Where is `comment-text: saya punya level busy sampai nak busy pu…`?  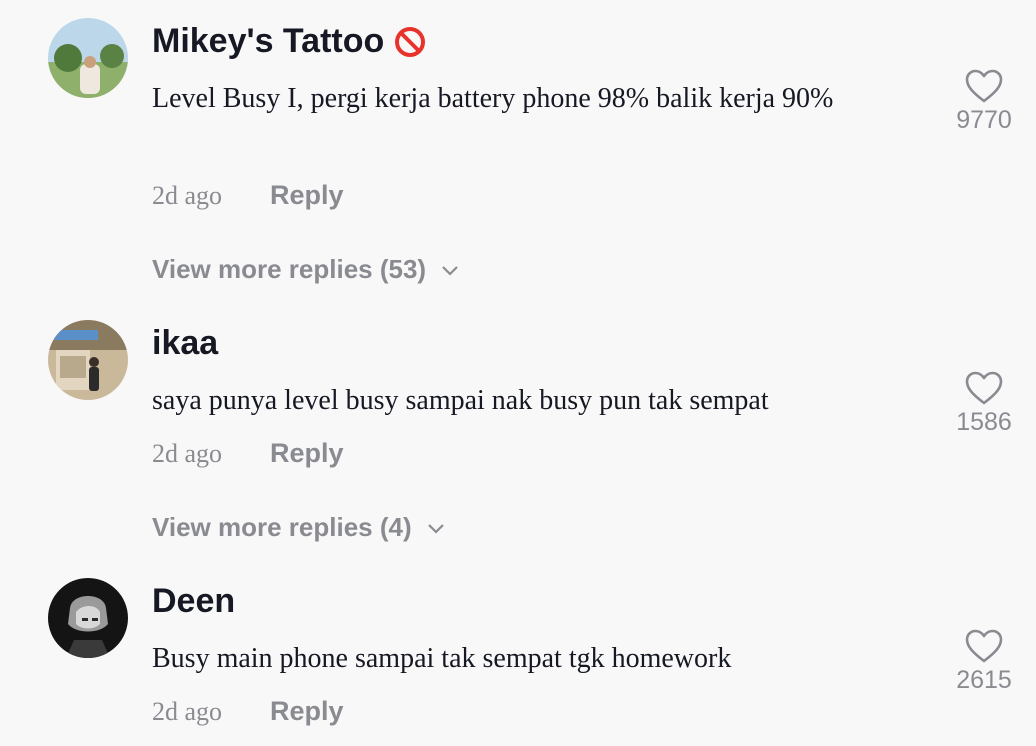
comment-text: saya punya level busy sampai nak busy pu… is located at coordinates (460, 400).